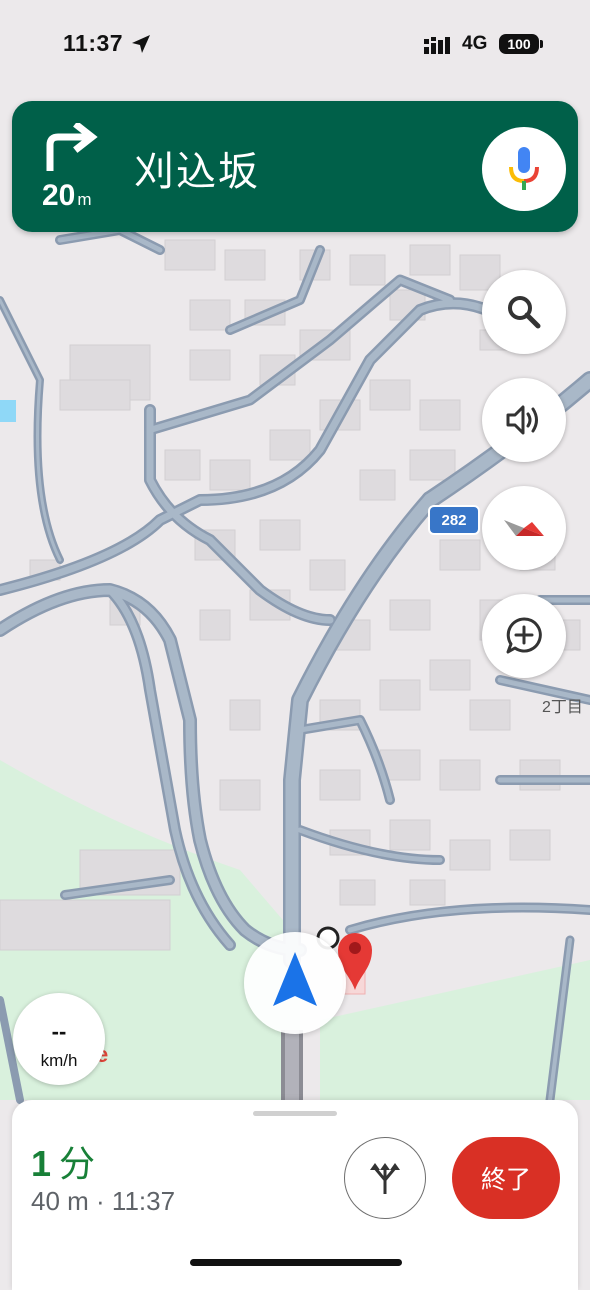 This screenshot has height=1290, width=590. What do you see at coordinates (59, 1060) in the screenshot?
I see `speed-unit: km/h` at bounding box center [59, 1060].